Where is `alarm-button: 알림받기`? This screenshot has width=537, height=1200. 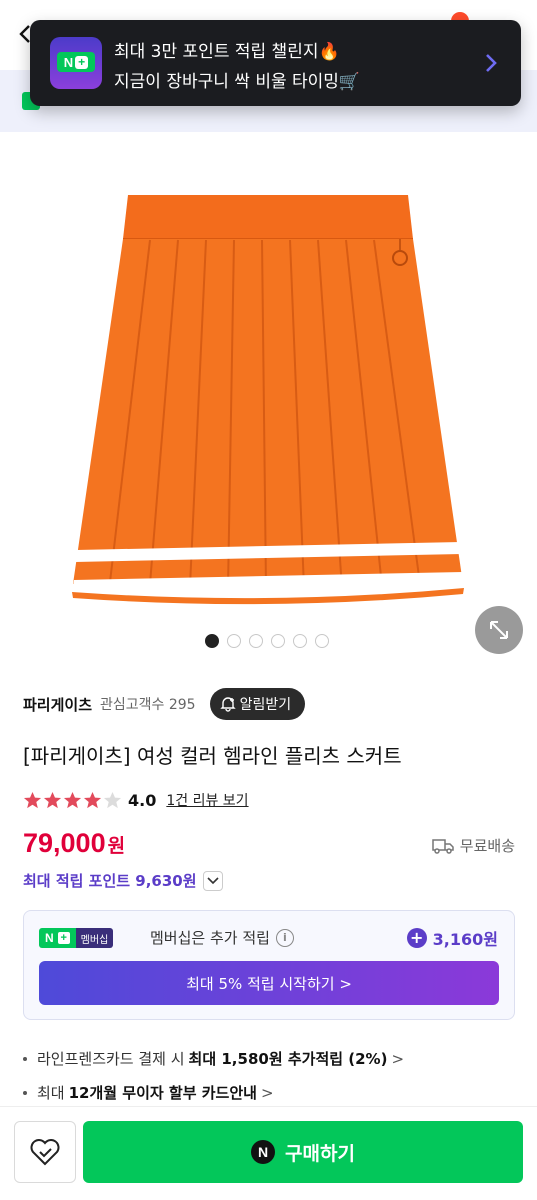 alarm-button: 알림받기 is located at coordinates (257, 704).